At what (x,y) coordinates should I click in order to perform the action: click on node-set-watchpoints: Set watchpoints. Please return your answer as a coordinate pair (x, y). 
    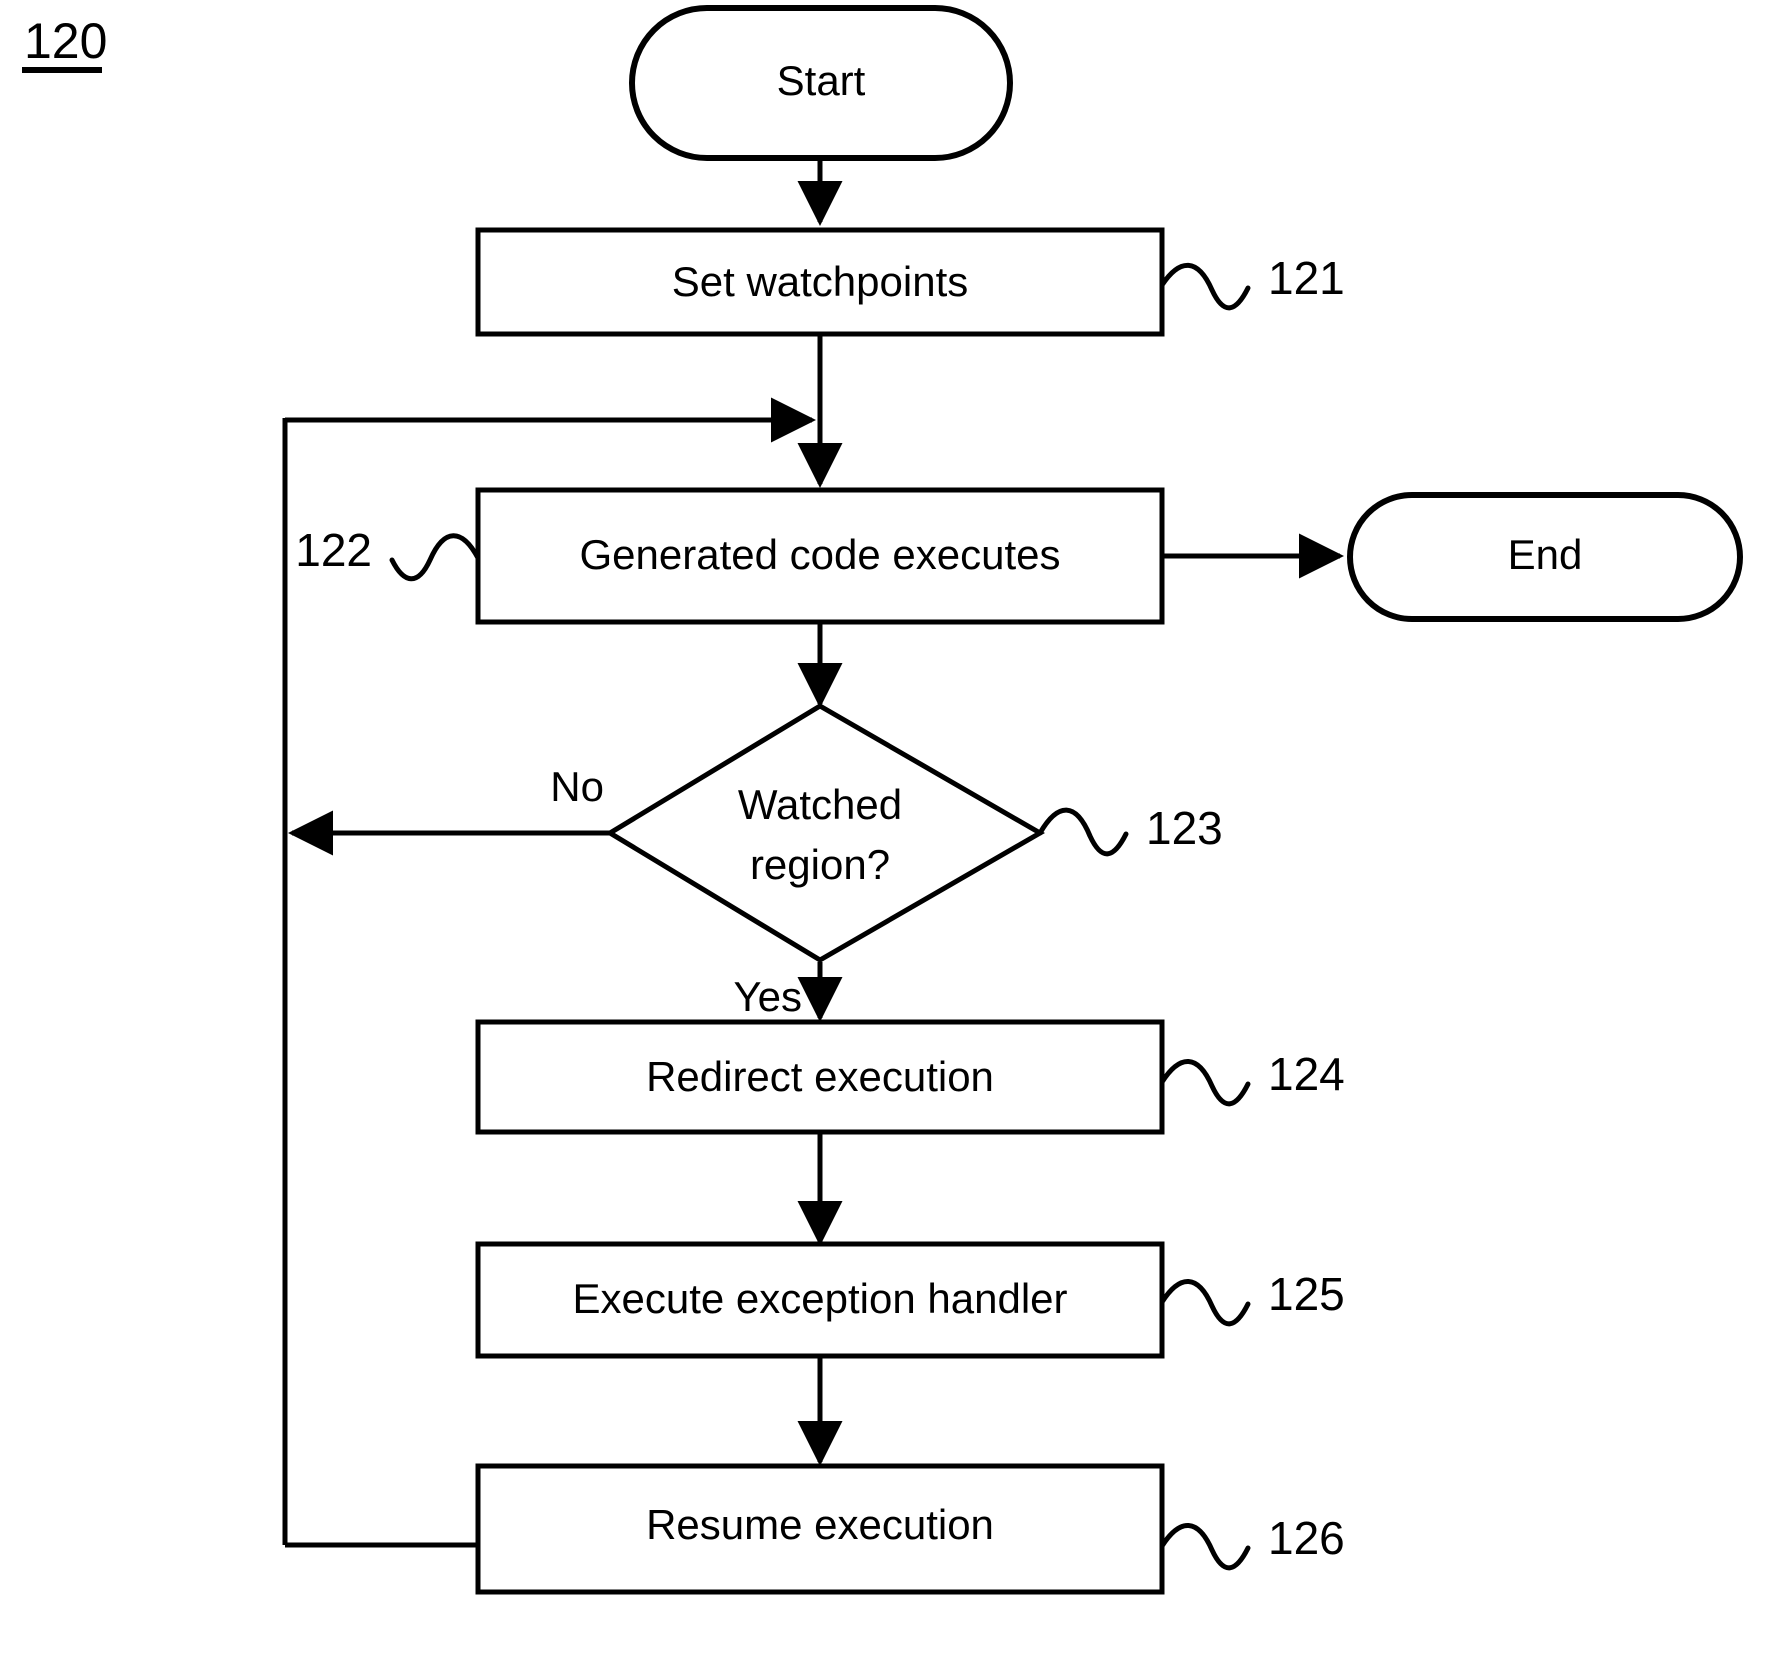
    Looking at the image, I should click on (820, 282).